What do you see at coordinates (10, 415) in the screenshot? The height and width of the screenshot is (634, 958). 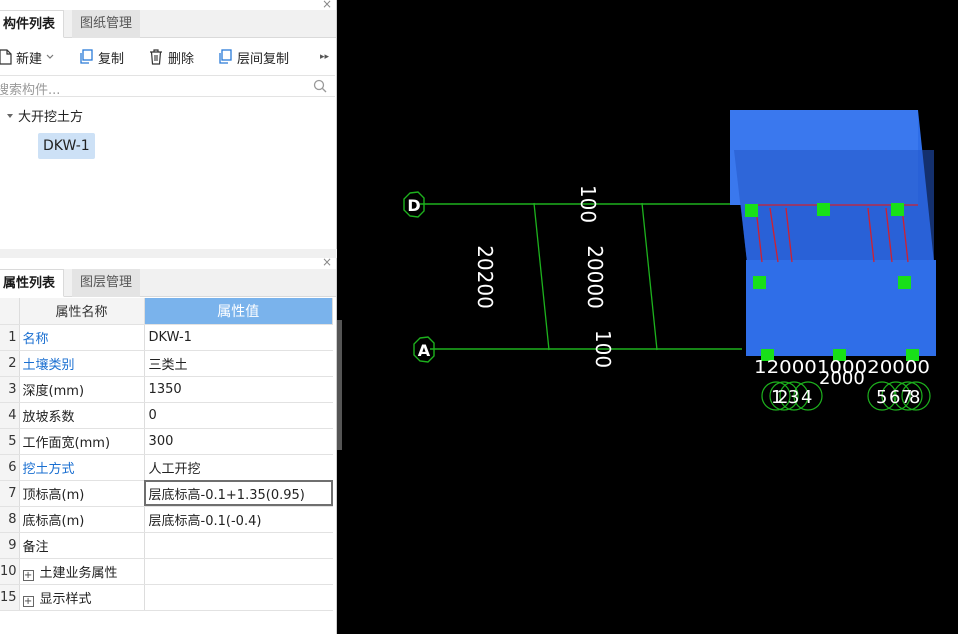 I see `row-number: 4` at bounding box center [10, 415].